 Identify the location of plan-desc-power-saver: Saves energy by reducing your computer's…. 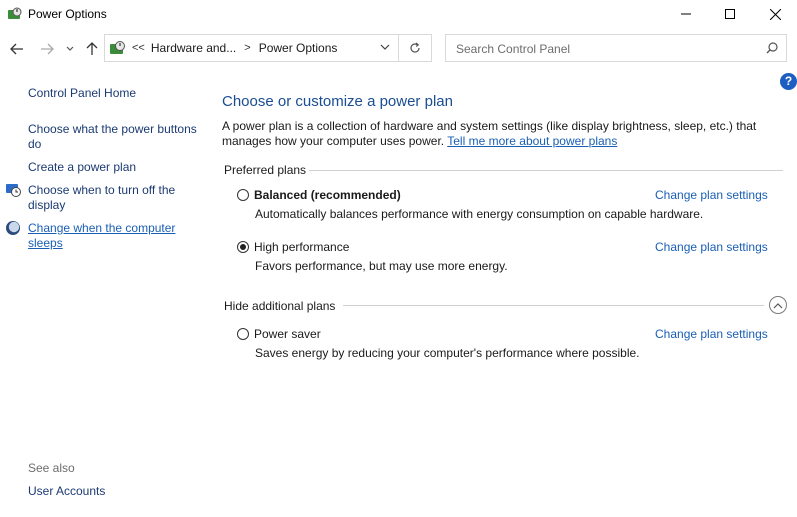
(447, 353).